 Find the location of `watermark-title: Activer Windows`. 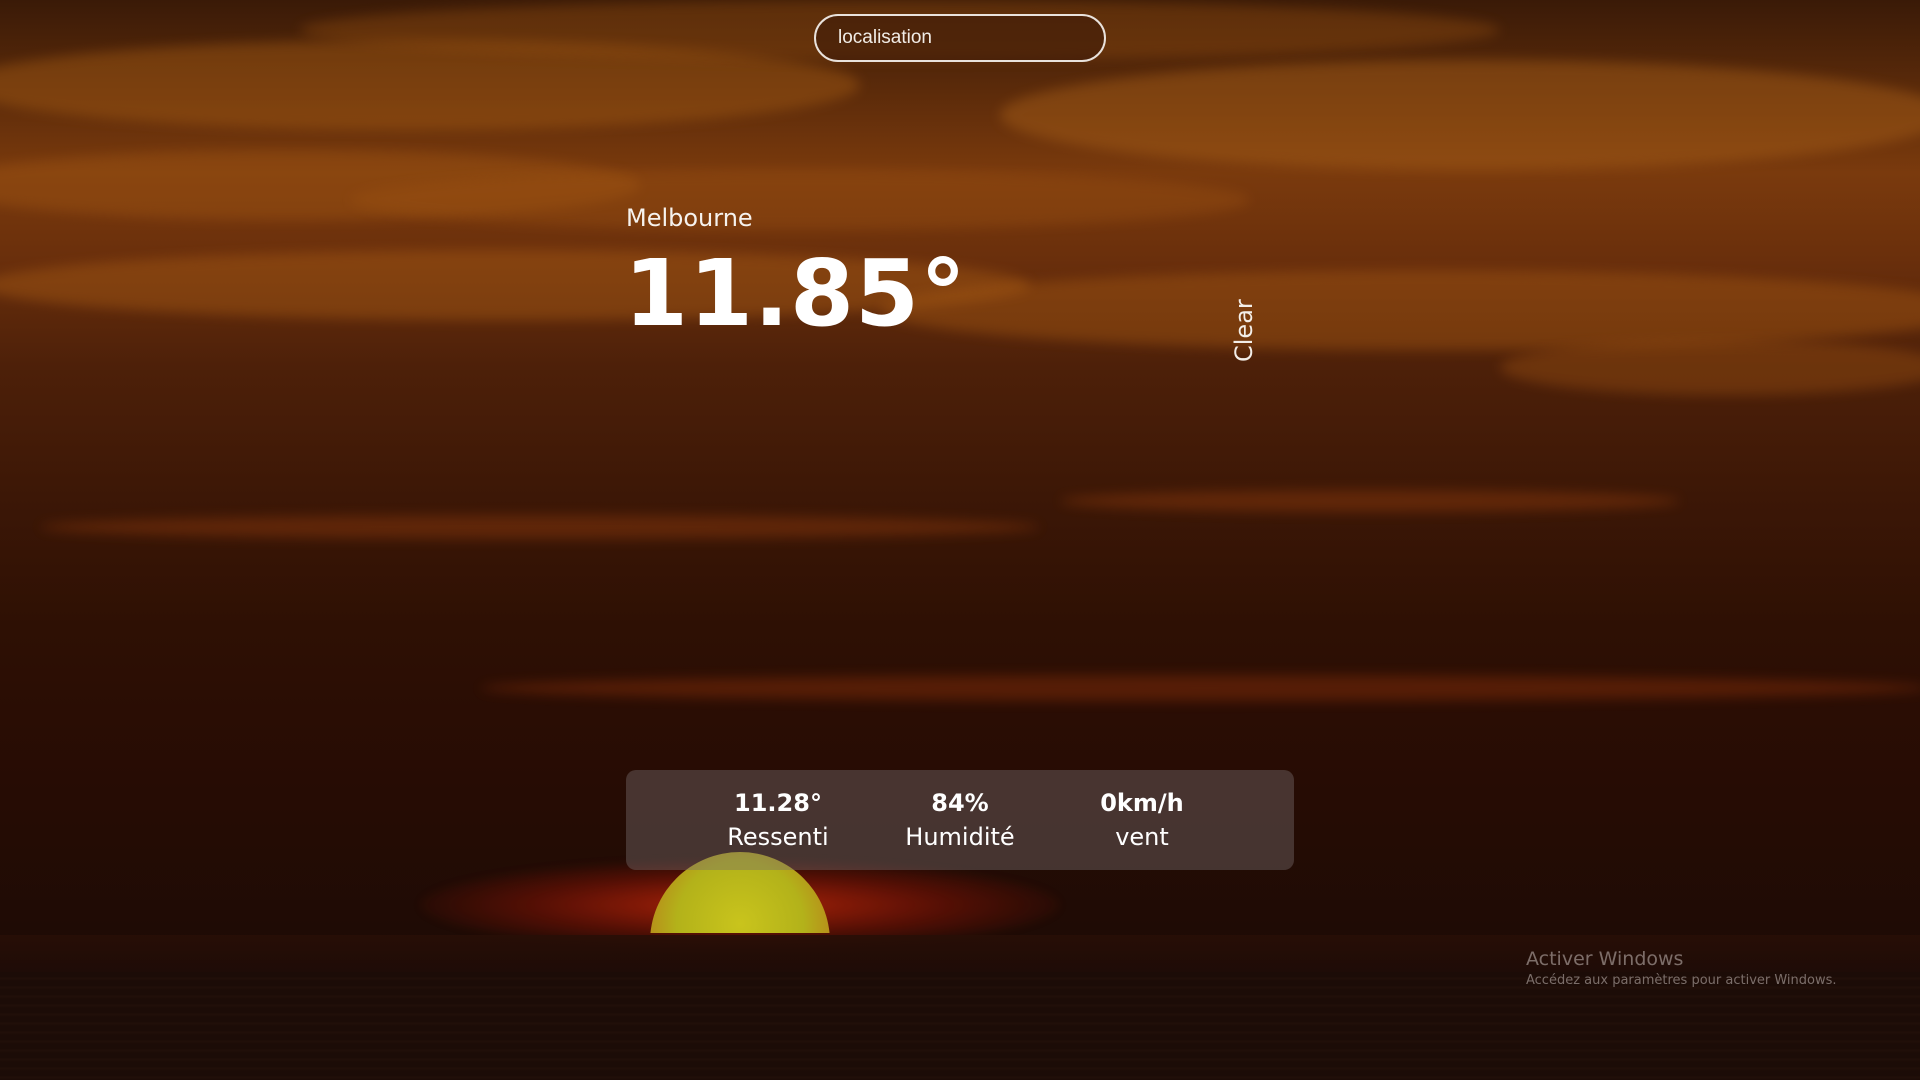

watermark-title: Activer Windows is located at coordinates (1605, 959).